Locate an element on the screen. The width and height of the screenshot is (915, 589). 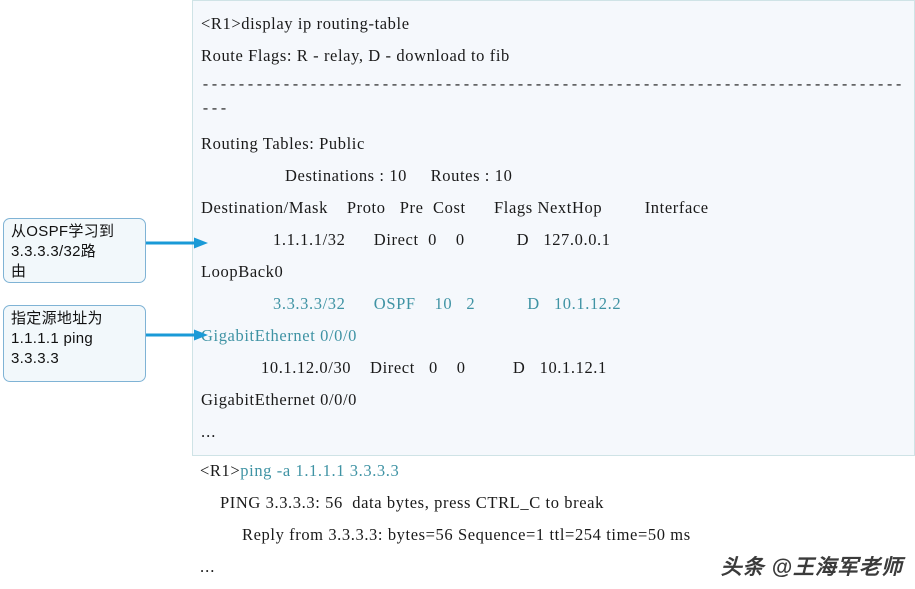
console-line-route-loopback-interface: LoopBack0 is located at coordinates (242, 272).